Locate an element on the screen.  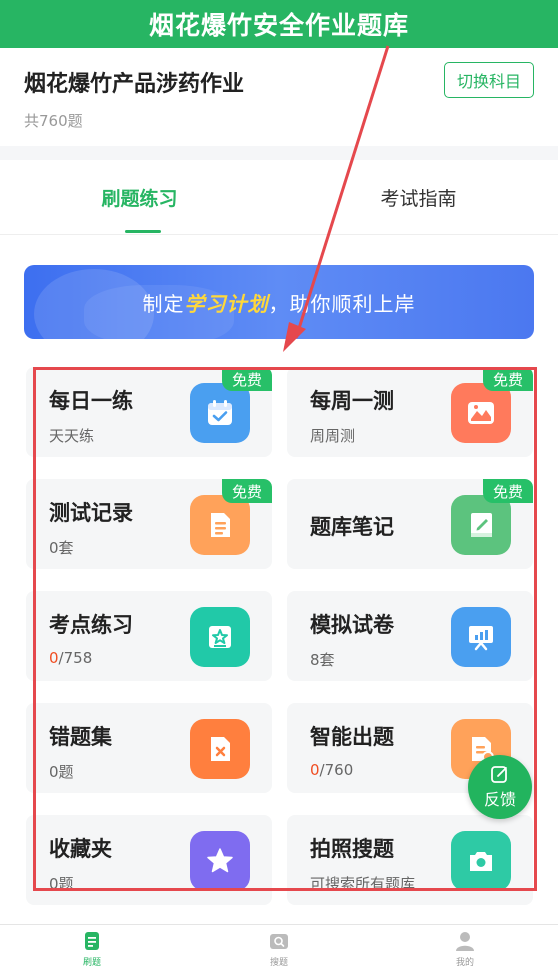
card-daily-practice: 每日一练 天天练 免费 is located at coordinates (149, 412).